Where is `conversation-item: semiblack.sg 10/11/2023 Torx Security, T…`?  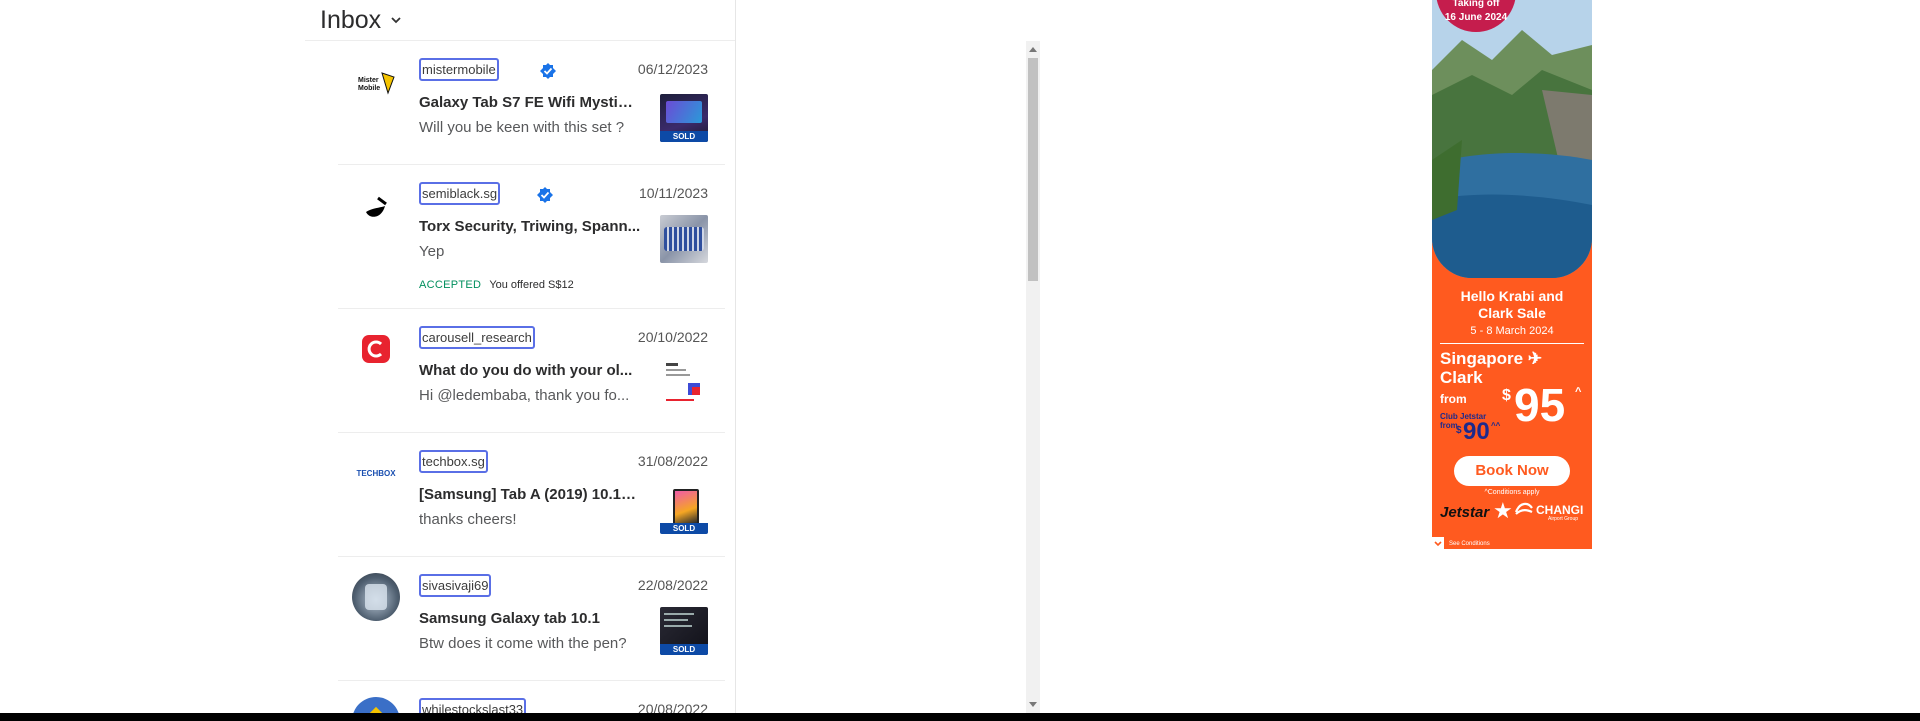 conversation-item: semiblack.sg 10/11/2023 Torx Security, T… is located at coordinates (531, 237).